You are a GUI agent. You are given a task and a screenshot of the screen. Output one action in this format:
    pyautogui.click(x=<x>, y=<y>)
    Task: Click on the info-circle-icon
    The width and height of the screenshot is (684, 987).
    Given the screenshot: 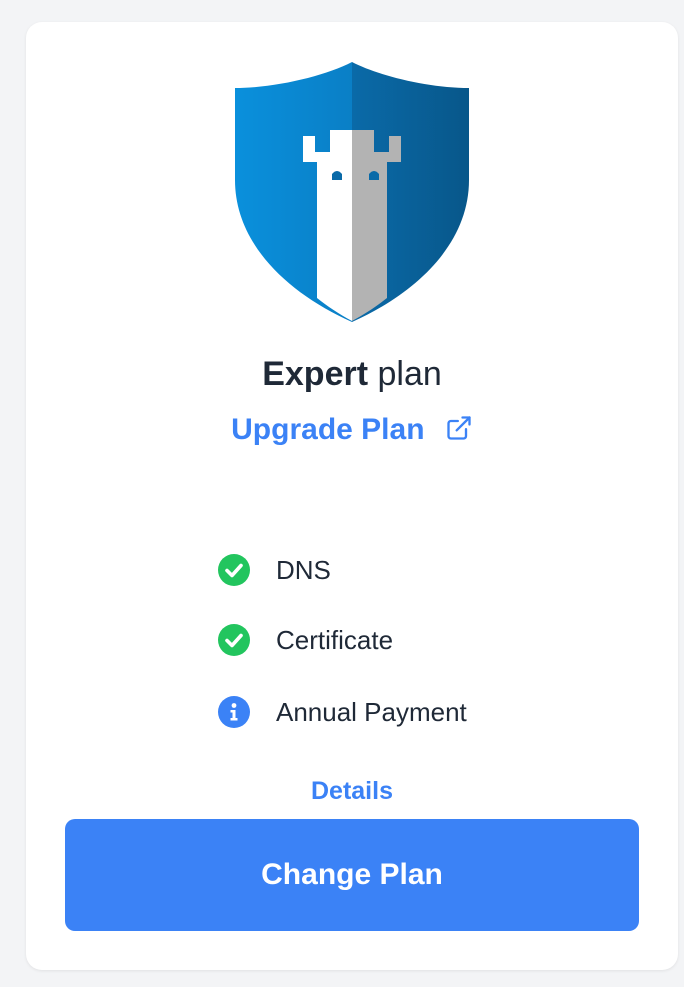 What is the action you would take?
    pyautogui.click(x=234, y=712)
    